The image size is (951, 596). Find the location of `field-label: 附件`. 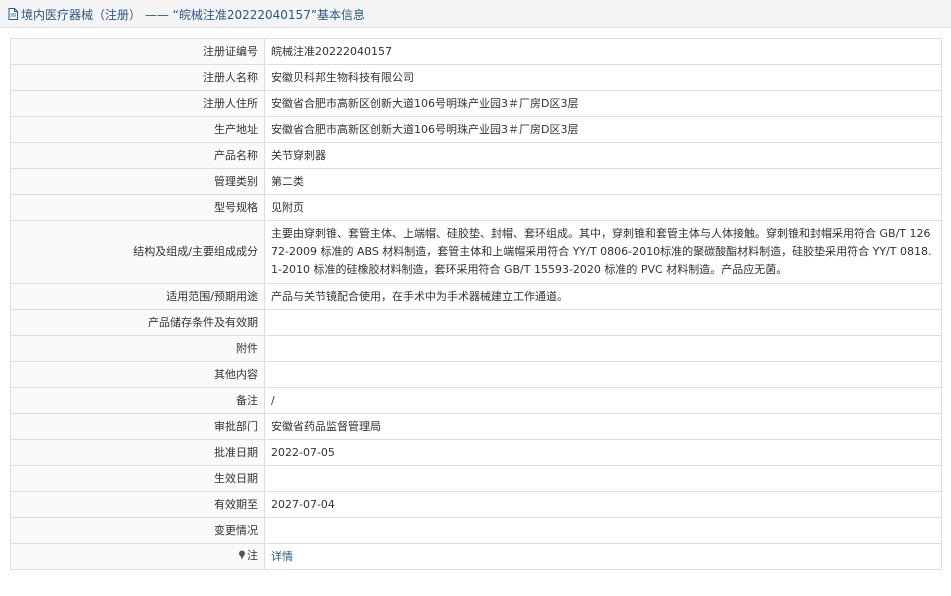

field-label: 附件 is located at coordinates (137, 348).